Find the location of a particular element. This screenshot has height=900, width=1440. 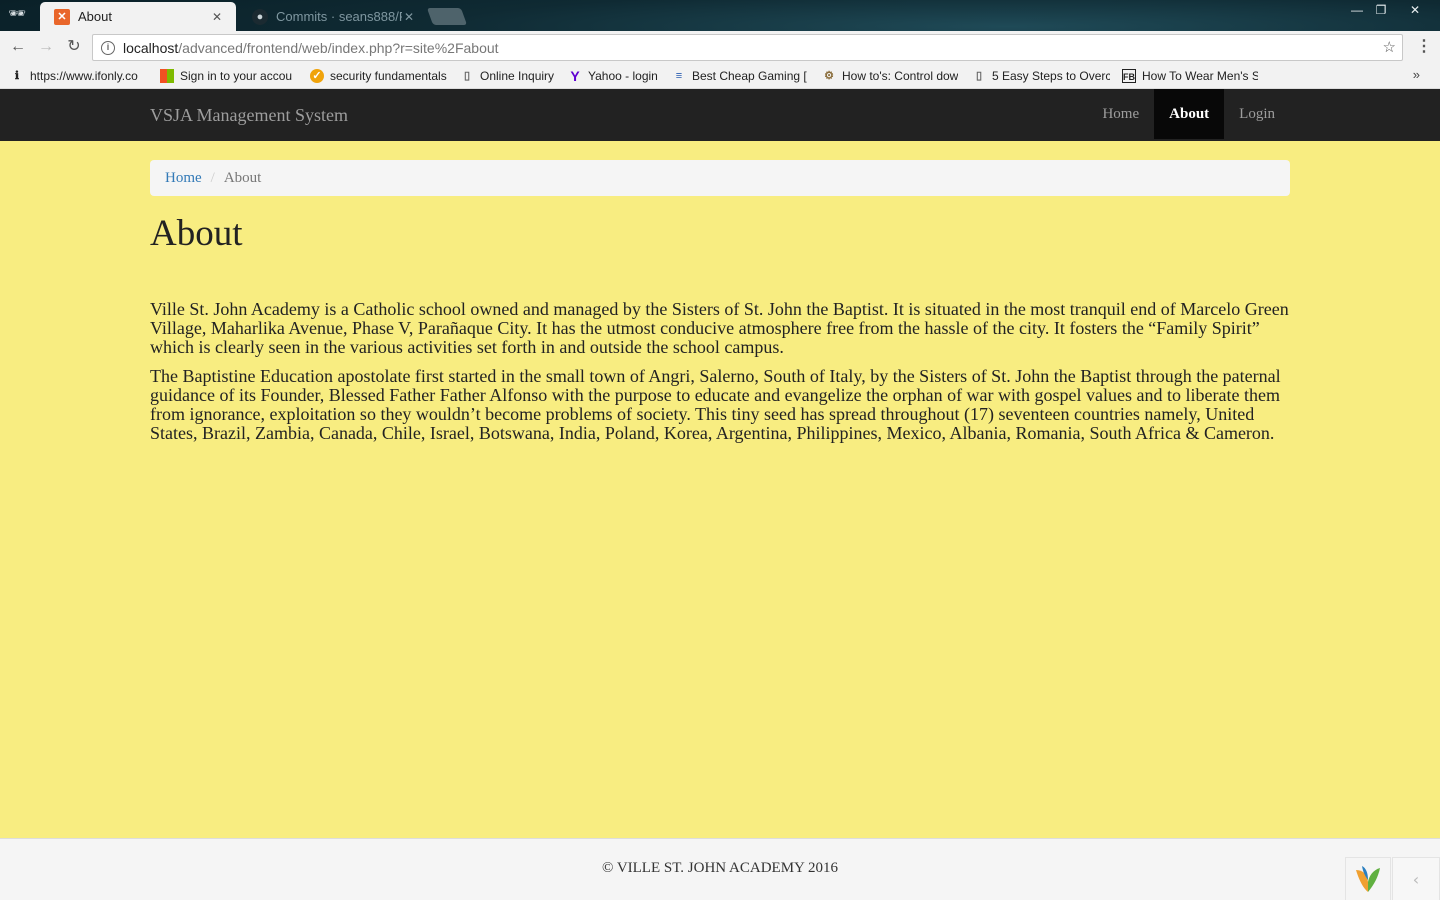

bookmark-item: Y Yahoo - login is located at coordinates (616, 76).